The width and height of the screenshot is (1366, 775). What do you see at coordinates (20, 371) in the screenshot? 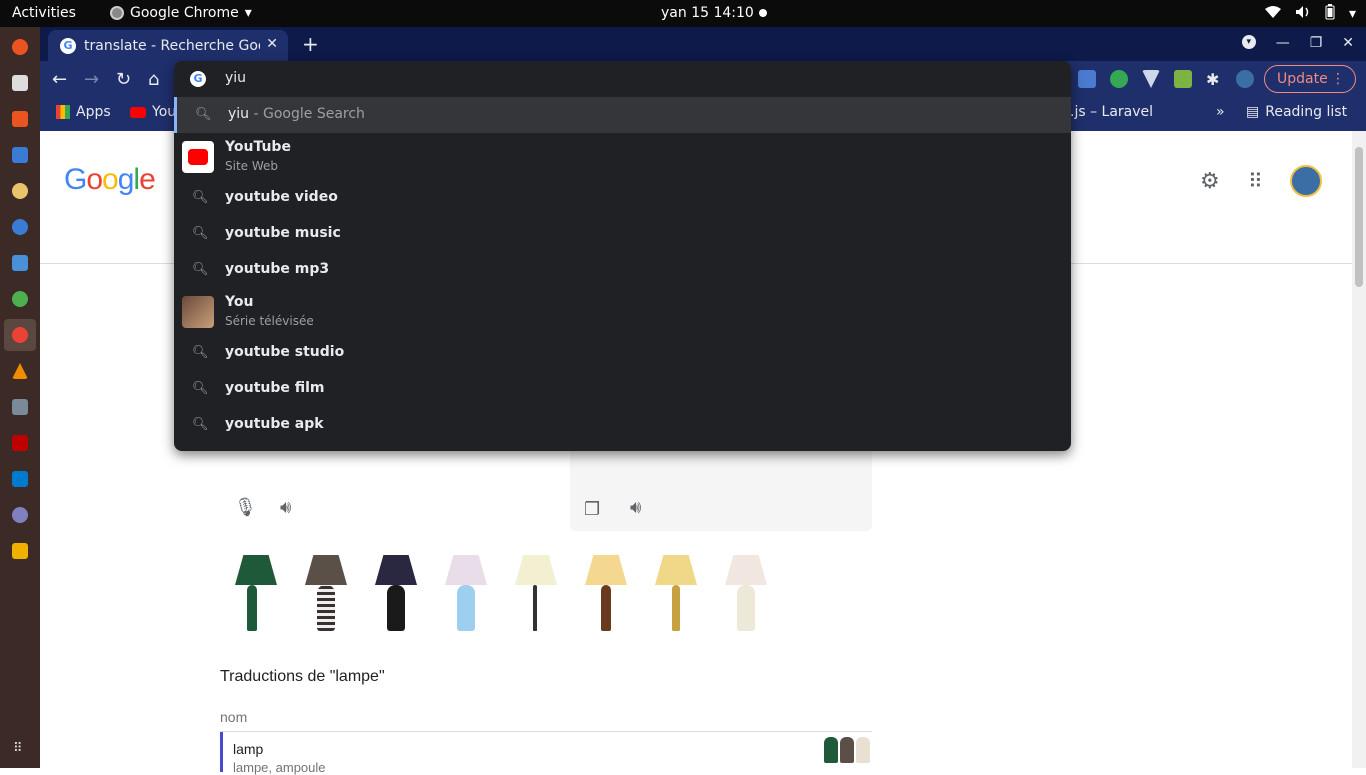
I see `vlc-icon` at bounding box center [20, 371].